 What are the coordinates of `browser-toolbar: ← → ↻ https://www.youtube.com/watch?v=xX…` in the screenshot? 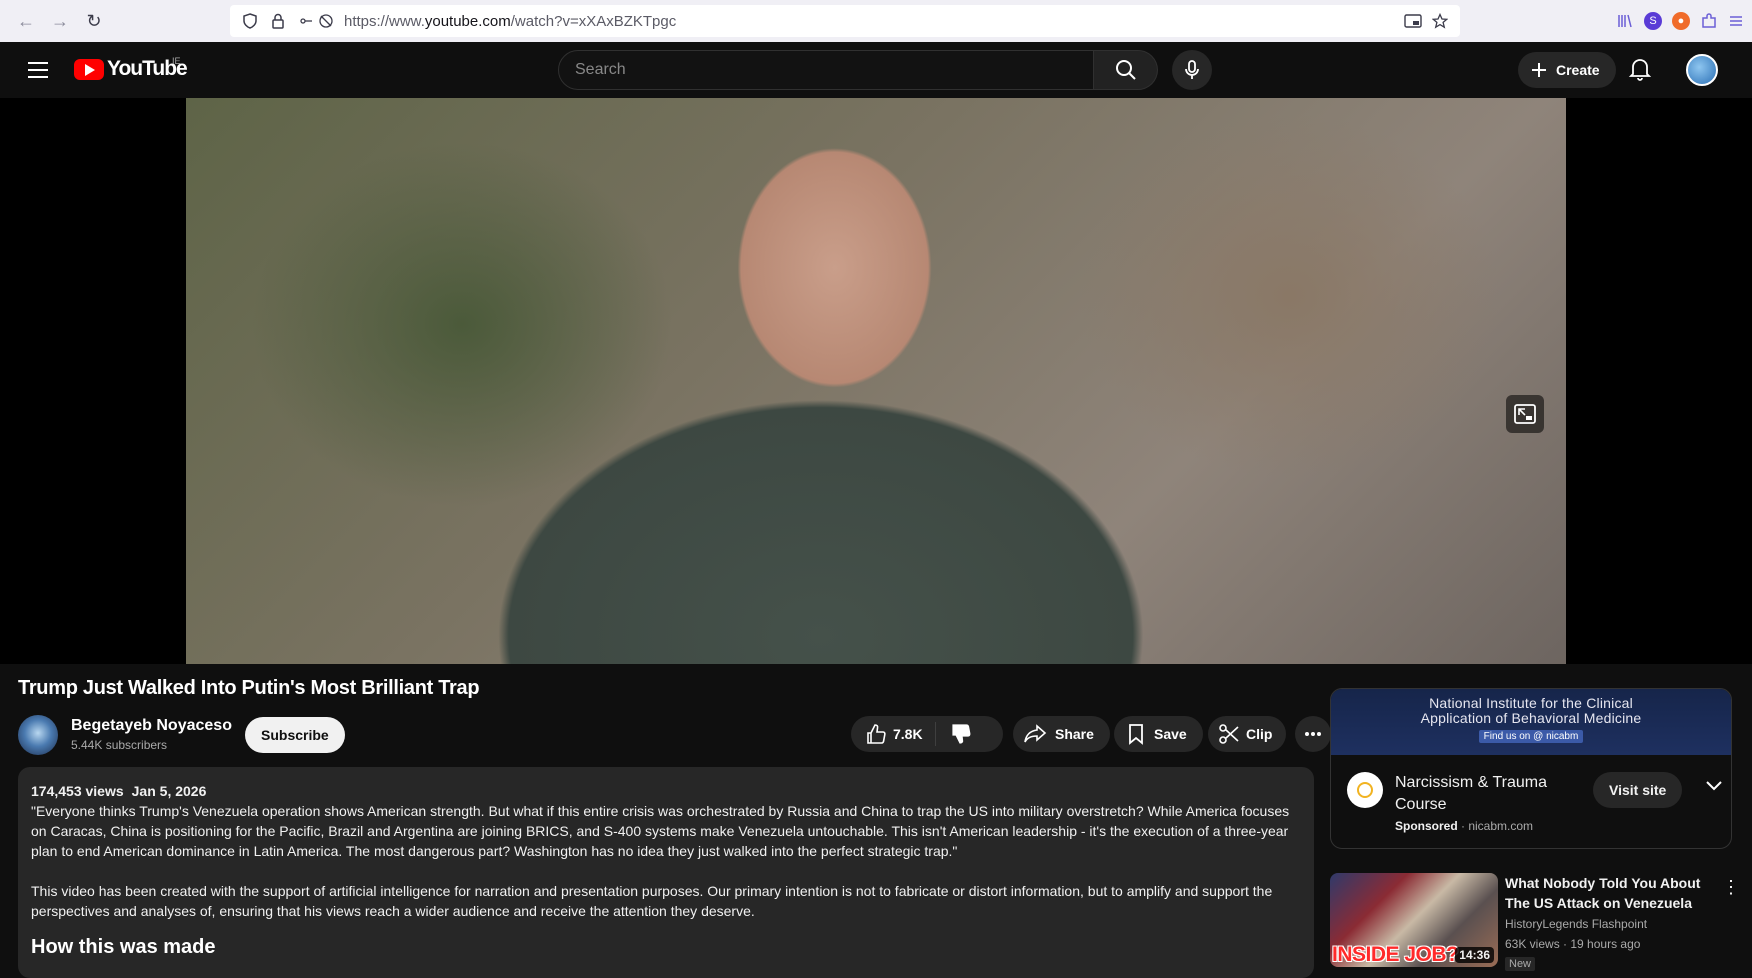 It's located at (876, 21).